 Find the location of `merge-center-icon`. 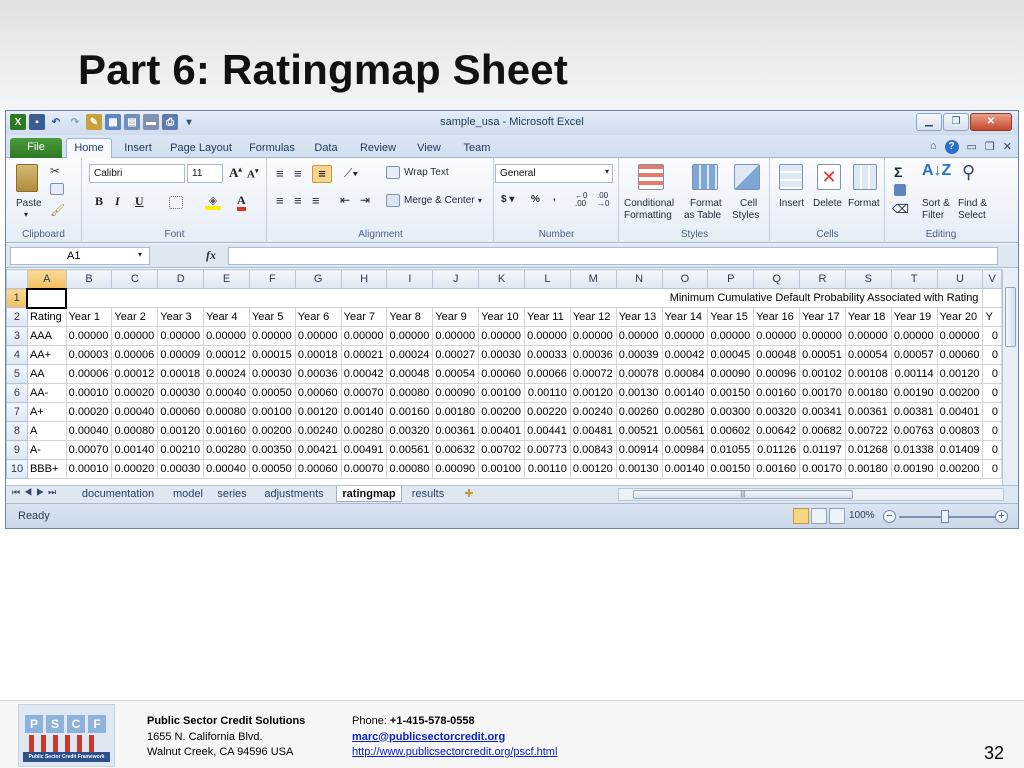

merge-center-icon is located at coordinates (393, 200).